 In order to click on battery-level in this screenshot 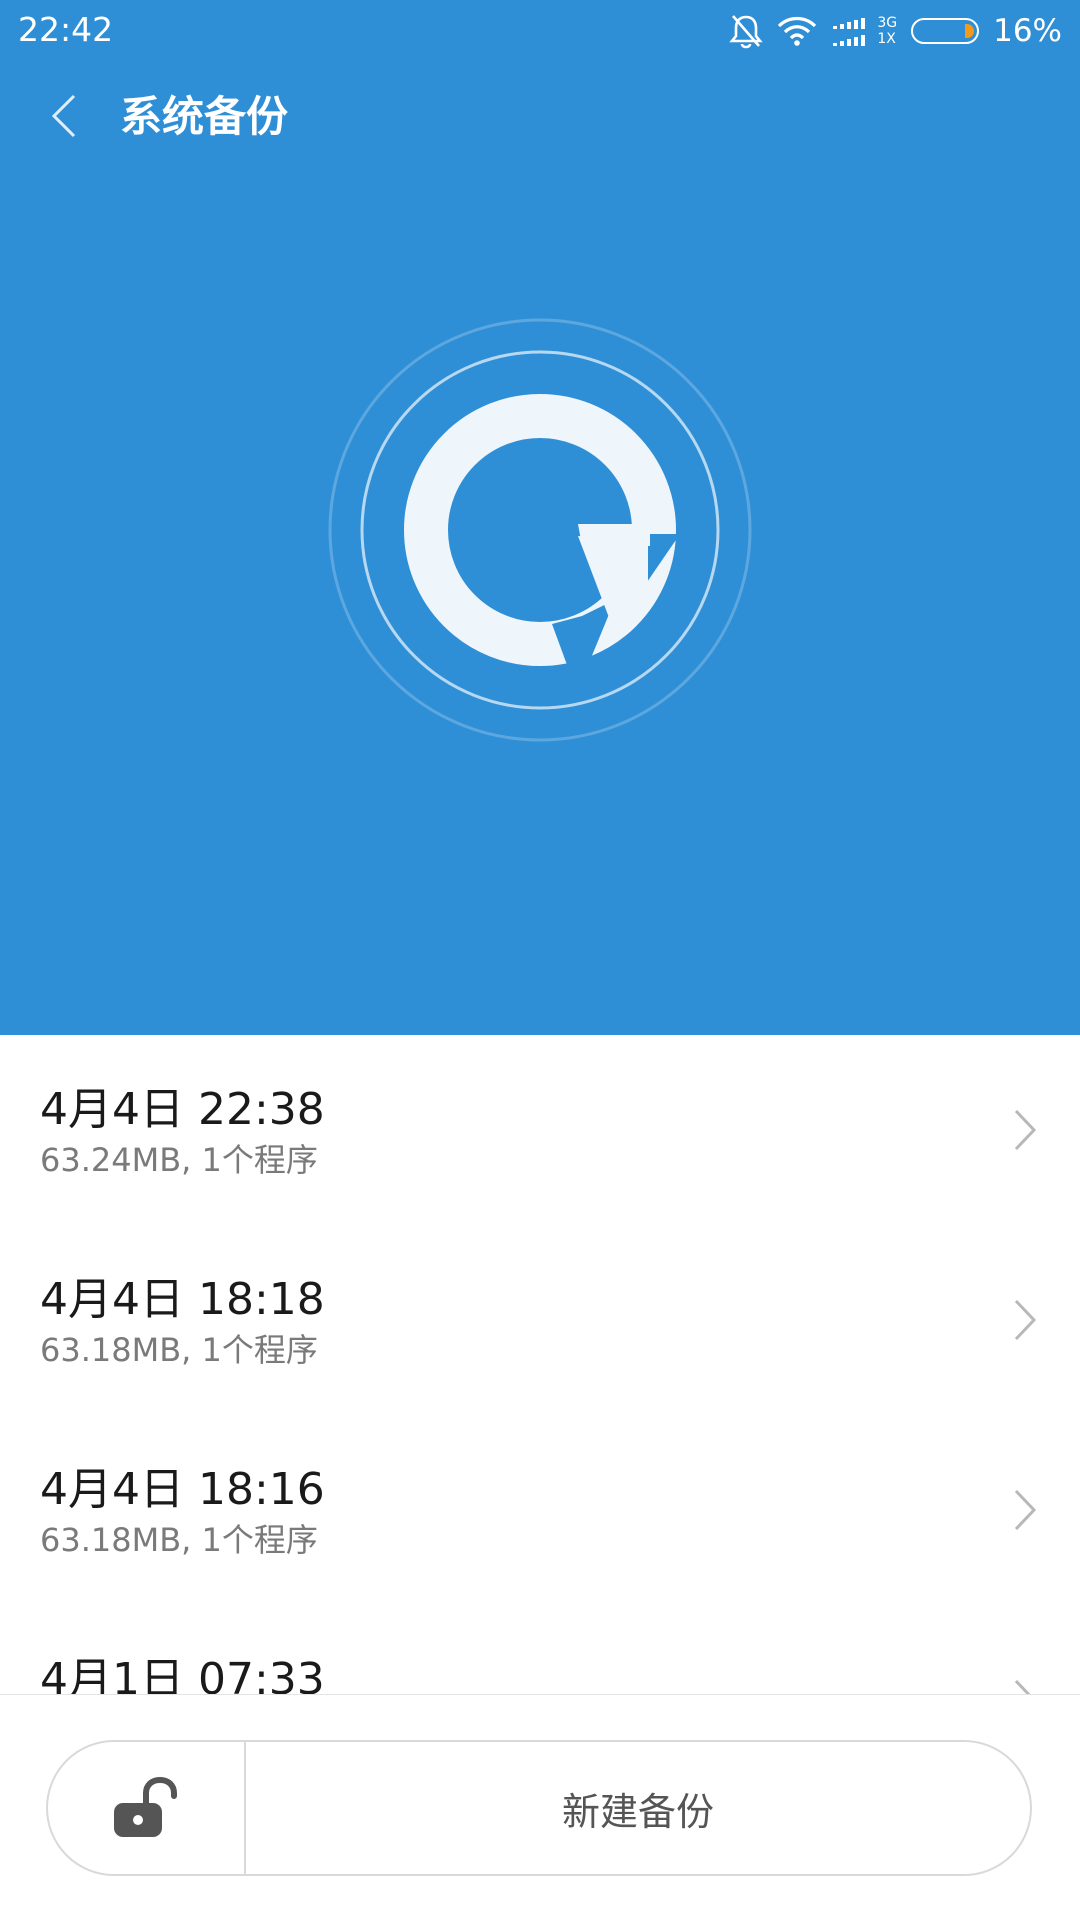, I will do `click(970, 31)`.